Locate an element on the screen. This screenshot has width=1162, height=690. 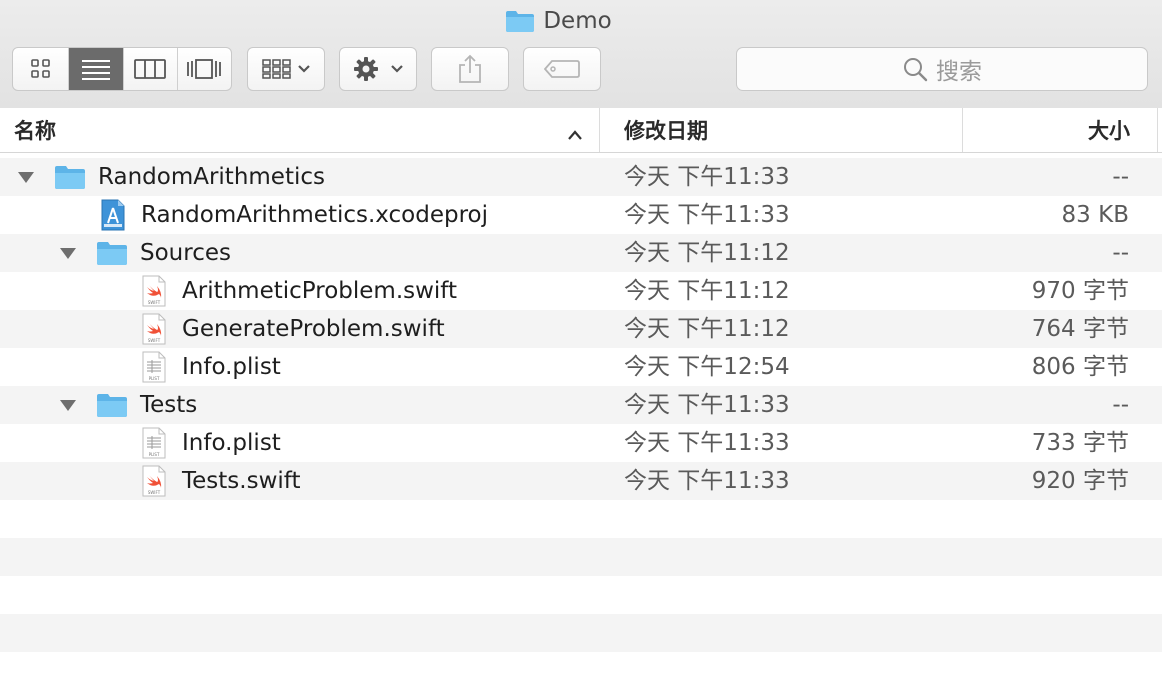
file-name: RandomArithmetics is located at coordinates (211, 177).